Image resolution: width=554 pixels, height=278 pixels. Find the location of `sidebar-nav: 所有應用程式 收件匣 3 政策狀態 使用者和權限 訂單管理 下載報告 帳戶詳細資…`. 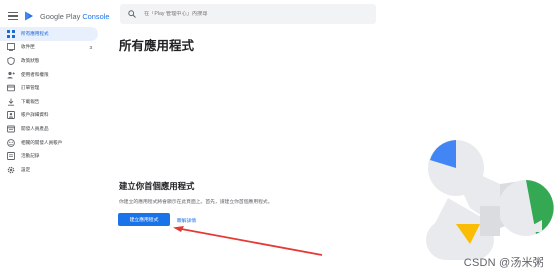

sidebar-nav: 所有應用程式 收件匣 3 政策狀態 使用者和權限 訂單管理 下載報告 帳戶詳細資… is located at coordinates (50, 102).